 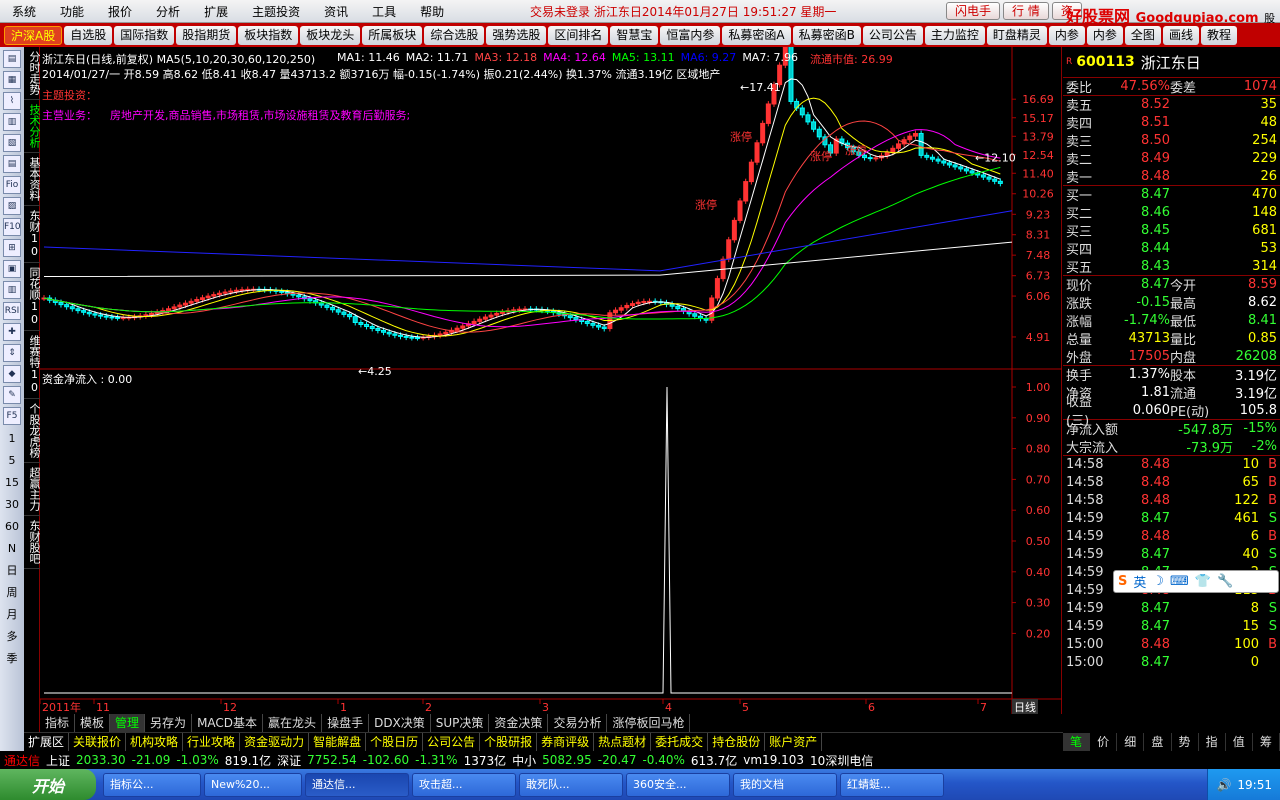 What do you see at coordinates (1171, 302) in the screenshot?
I see `stat-row: 涨跌 -0.15 最高 8.62` at bounding box center [1171, 302].